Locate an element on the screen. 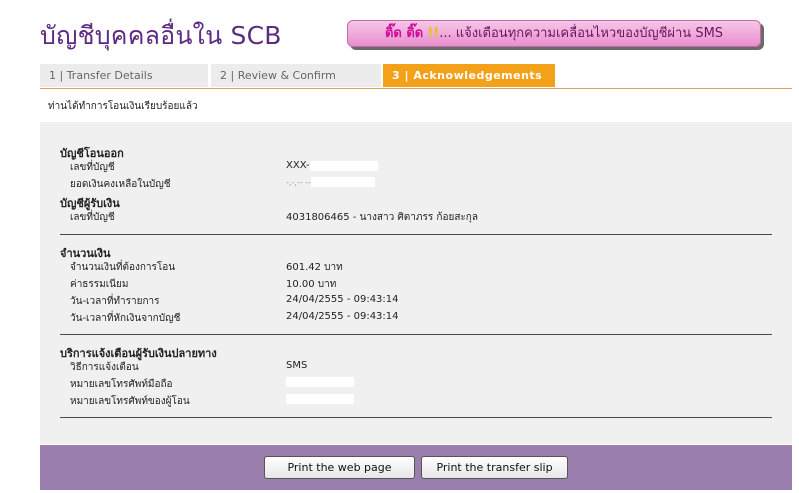  notify-method-row: วิธีการแจ้งเตือน SMS is located at coordinates (189, 366).